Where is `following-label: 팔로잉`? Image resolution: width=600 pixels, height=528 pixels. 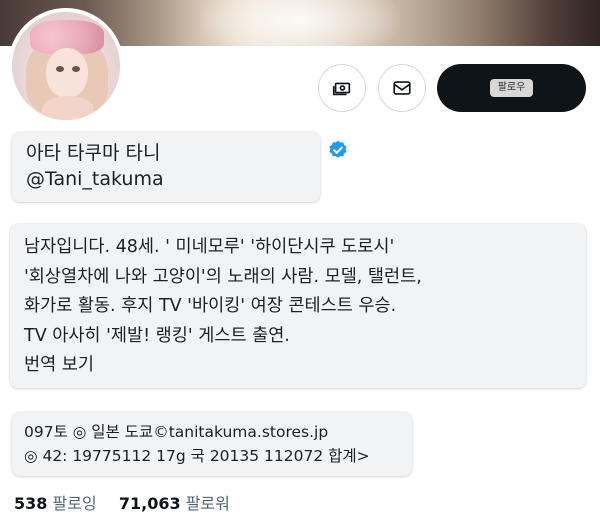 following-label: 팔로잉 is located at coordinates (74, 503).